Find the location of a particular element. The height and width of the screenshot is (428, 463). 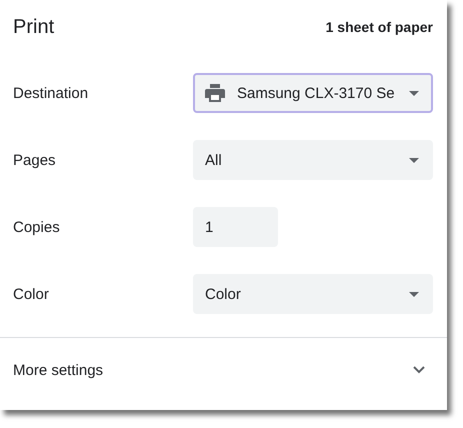

dropdown: Samsung CLX-3170 Se is located at coordinates (313, 93).